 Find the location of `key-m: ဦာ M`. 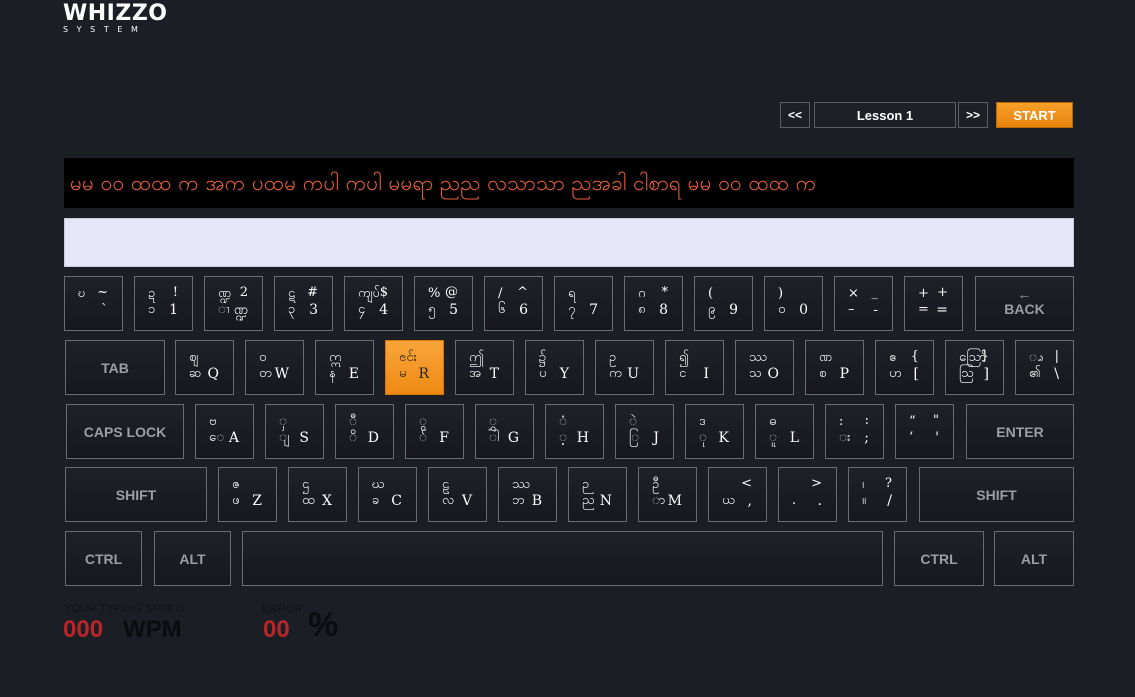

key-m: ဦာ M is located at coordinates (667, 494).